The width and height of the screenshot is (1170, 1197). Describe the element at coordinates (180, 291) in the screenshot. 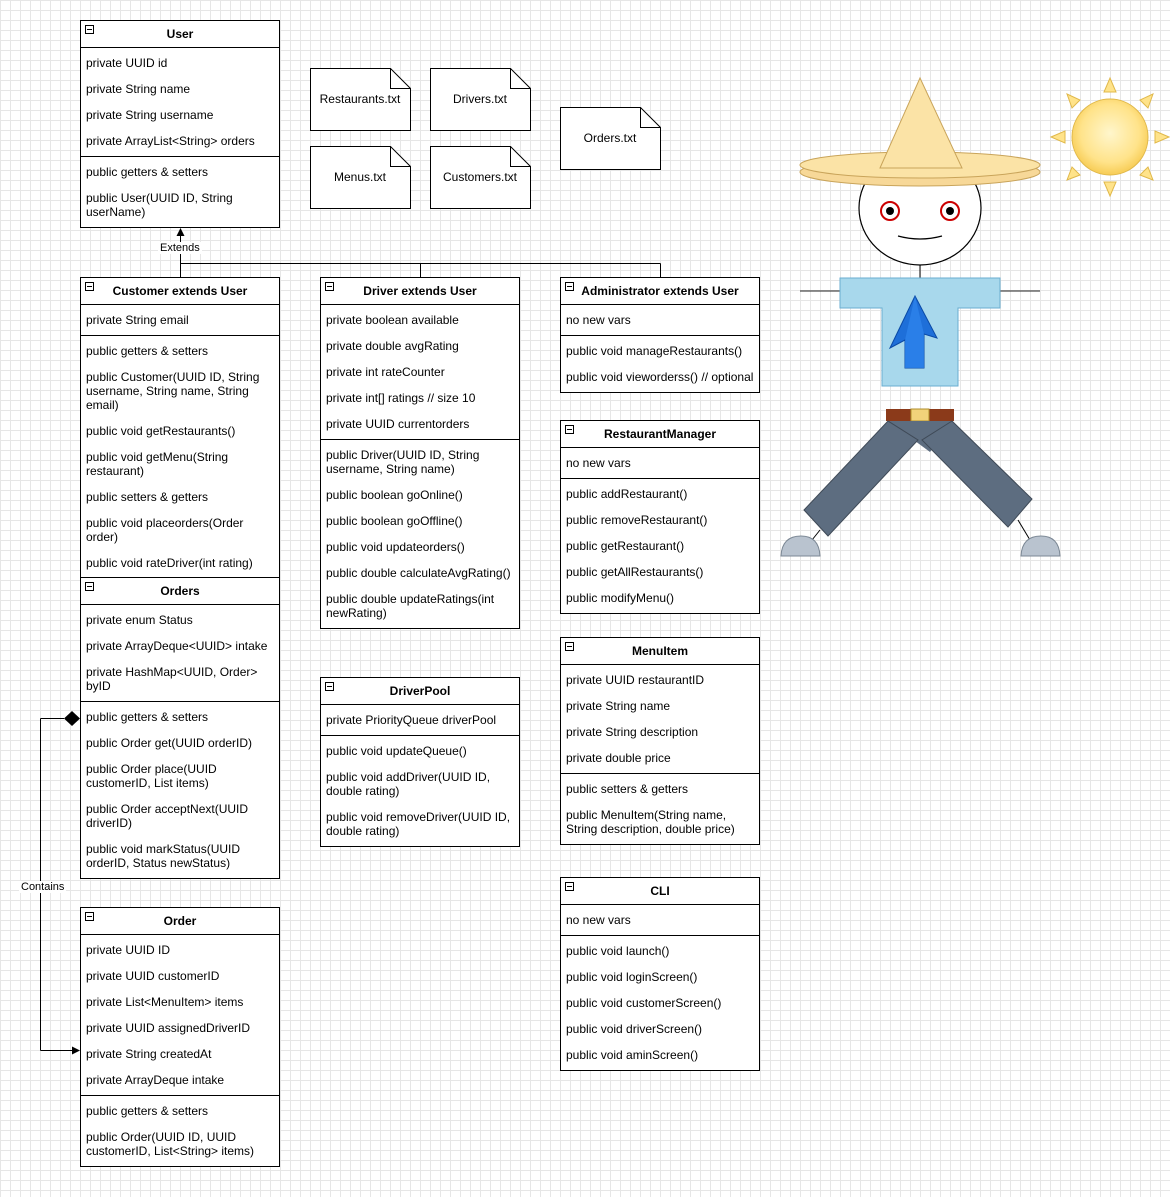

I see `class-title: Customer extends User` at that location.